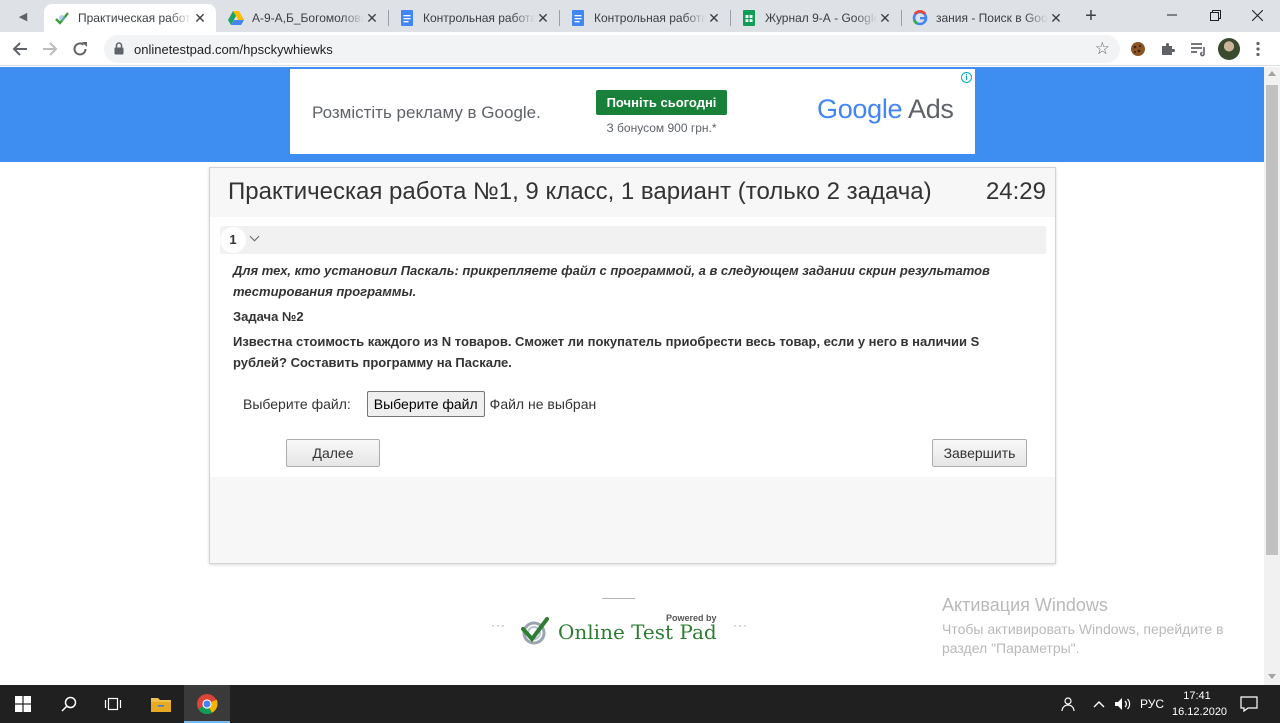 The width and height of the screenshot is (1280, 723). I want to click on taskbar-clock: 17:41 16.12.2020, so click(1200, 704).